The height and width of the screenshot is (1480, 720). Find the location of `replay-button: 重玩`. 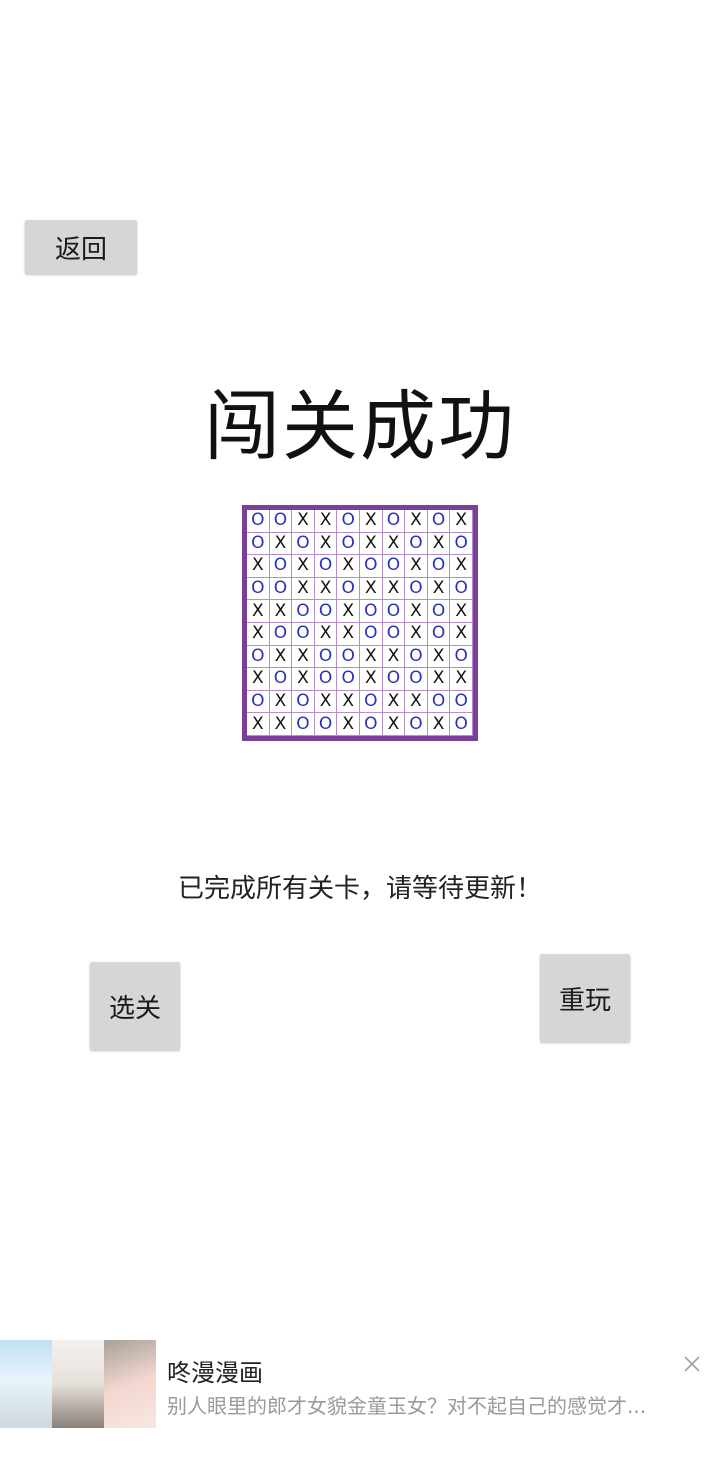

replay-button: 重玩 is located at coordinates (585, 998).